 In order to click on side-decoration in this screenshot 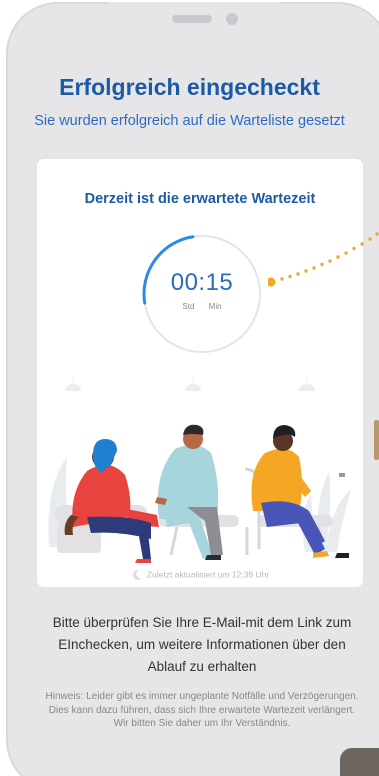, I will do `click(376, 440)`.